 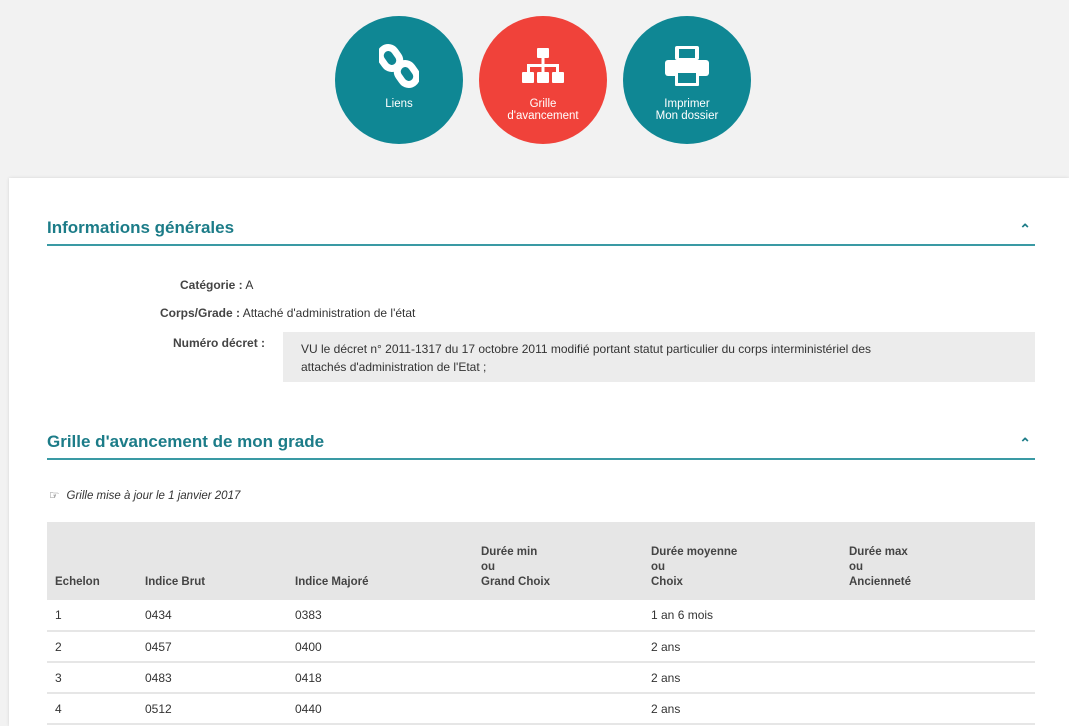 I want to click on print-button: Imprimer Mon dossier, so click(x=687, y=80).